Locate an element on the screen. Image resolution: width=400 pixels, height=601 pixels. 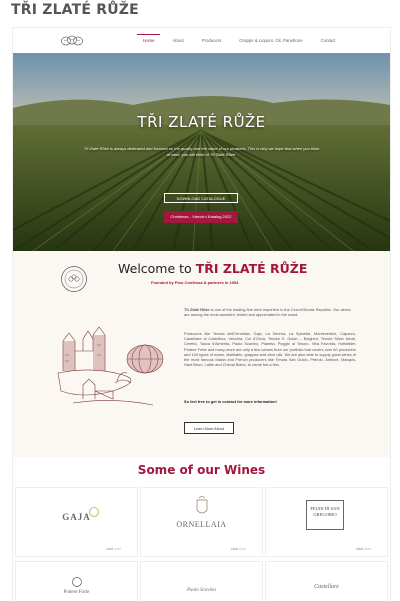
welcome-prefix: Welcome to is located at coordinates (155, 268).